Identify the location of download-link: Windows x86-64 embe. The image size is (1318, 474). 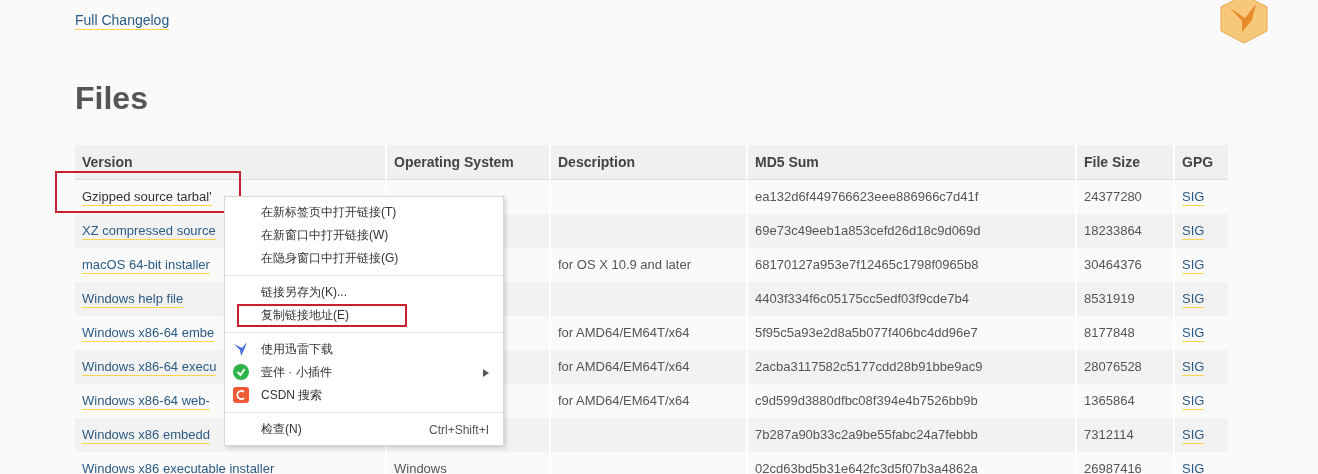
(148, 333).